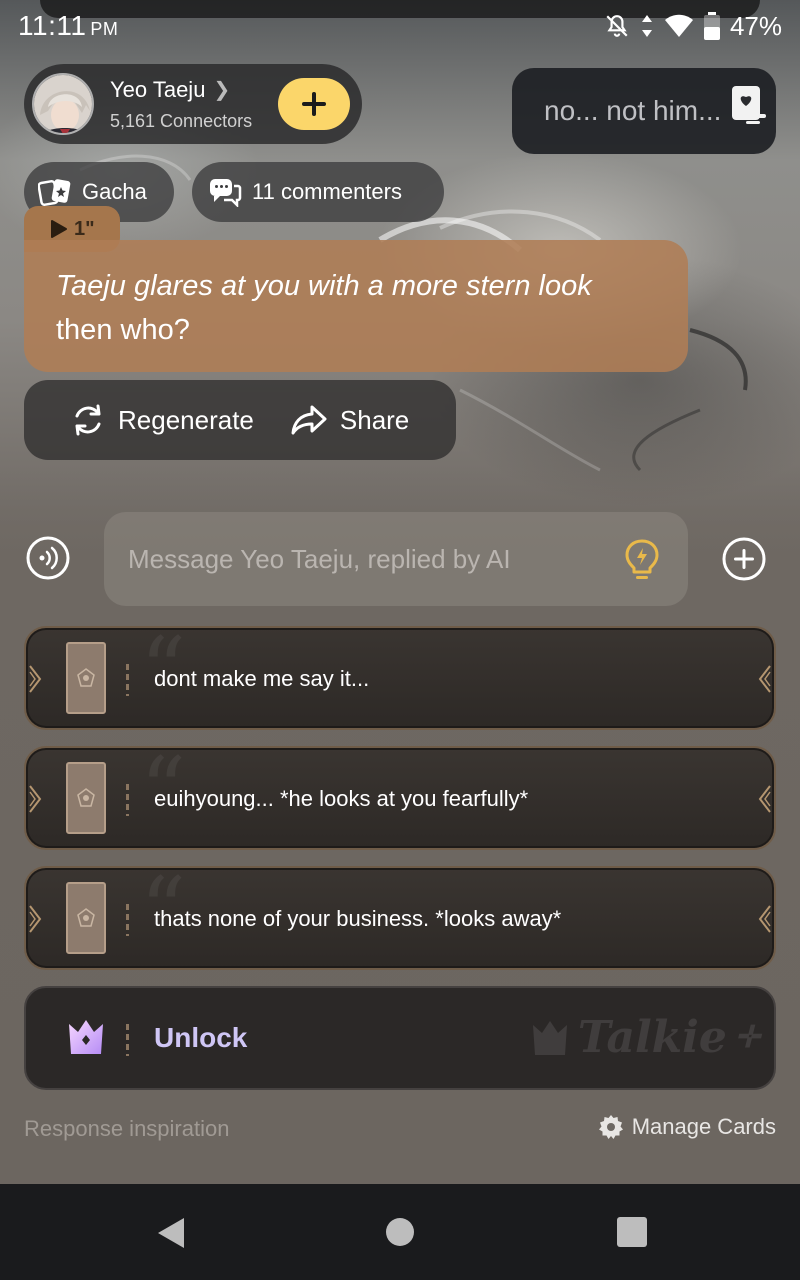 The height and width of the screenshot is (1280, 800). Describe the element at coordinates (747, 1037) in the screenshot. I see `sparkle-icon: ✛` at that location.